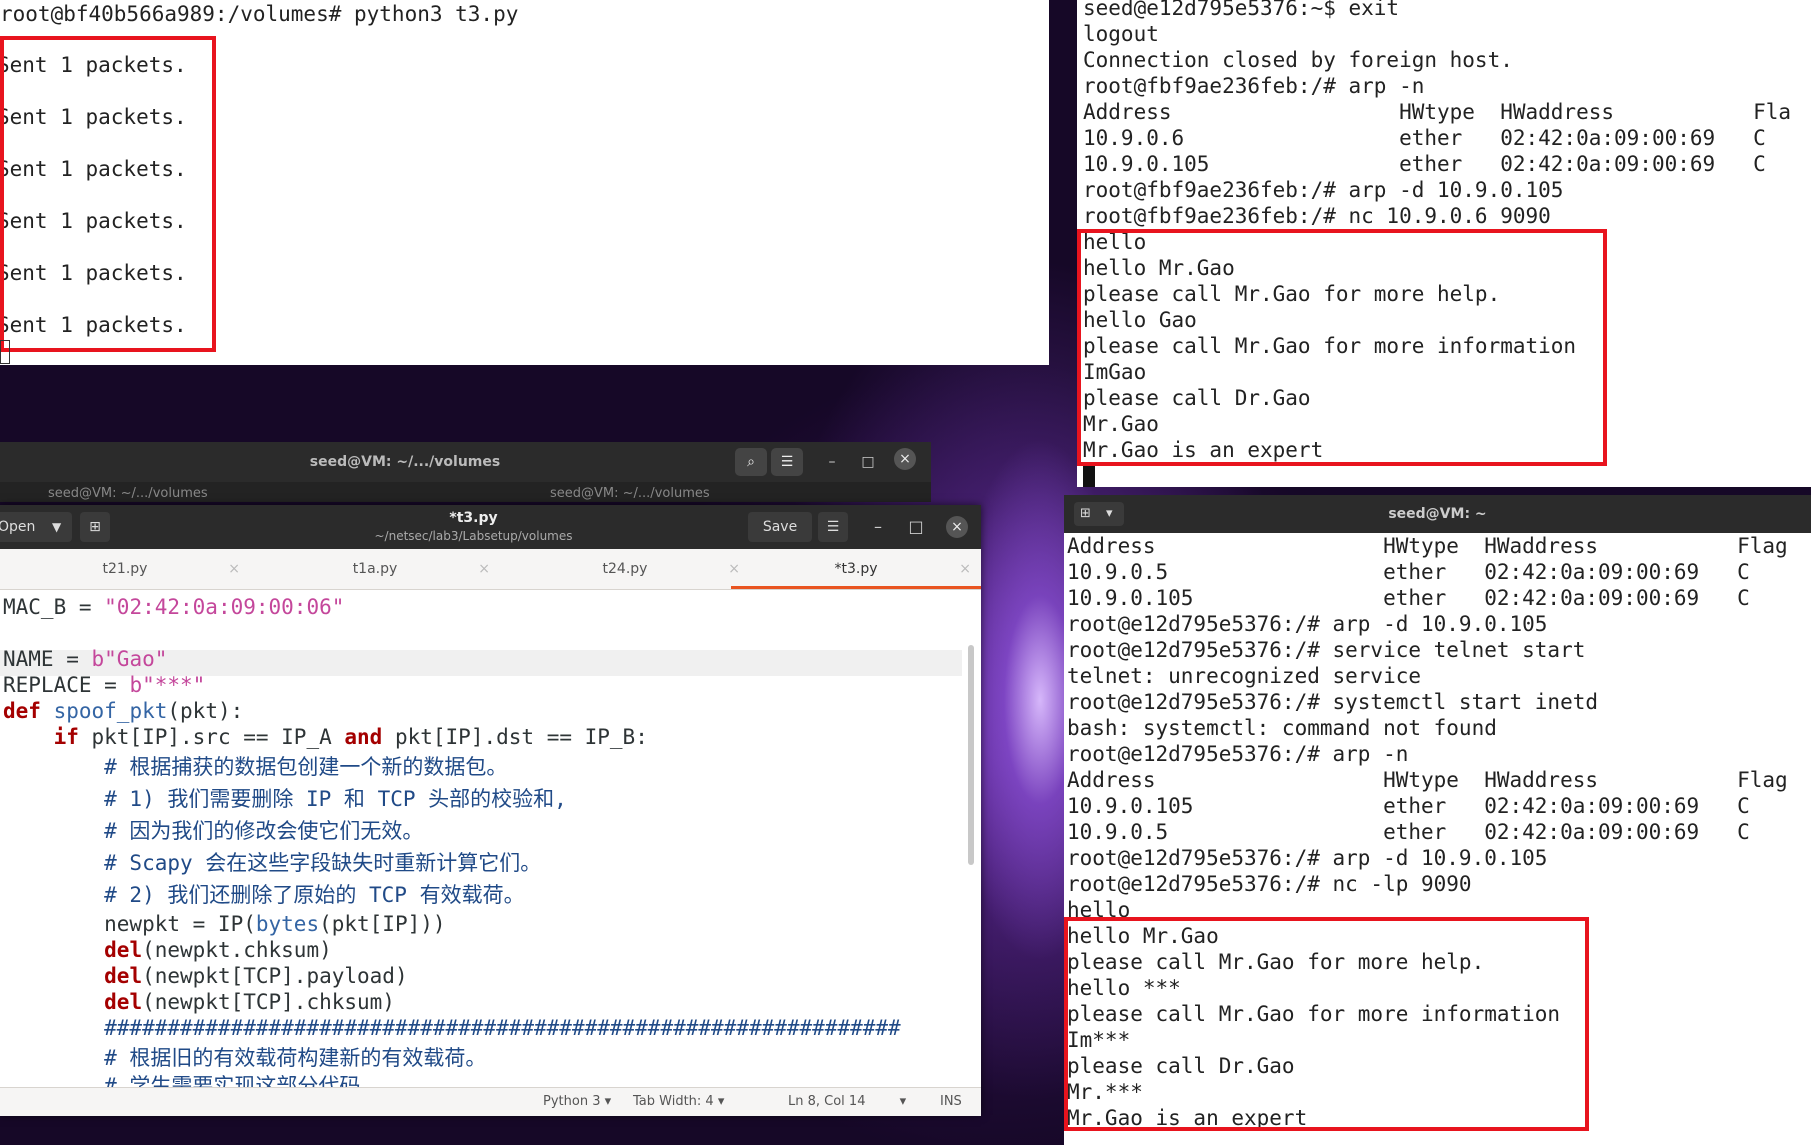 This screenshot has height=1145, width=1811. Describe the element at coordinates (1298, 60) in the screenshot. I see `terminal-line: Connection closed by foreign host.` at that location.